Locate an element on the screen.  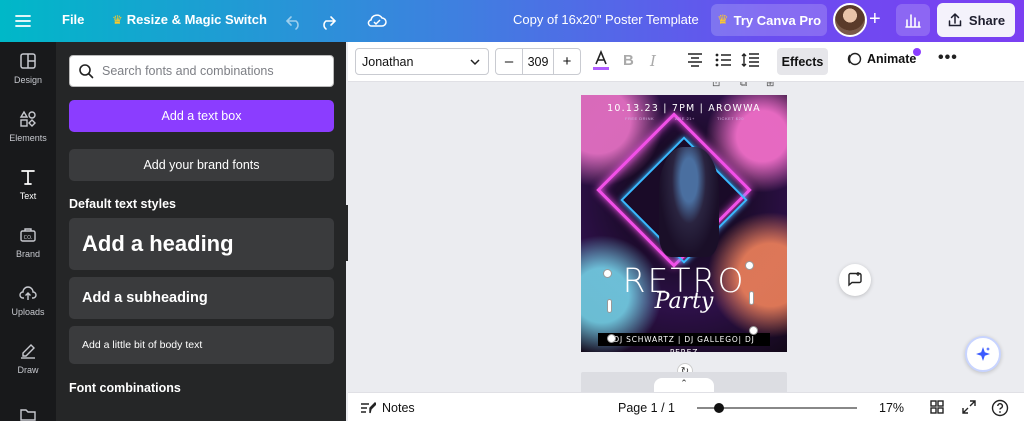
nav-item-elements: Elements is located at coordinates (28, 126).